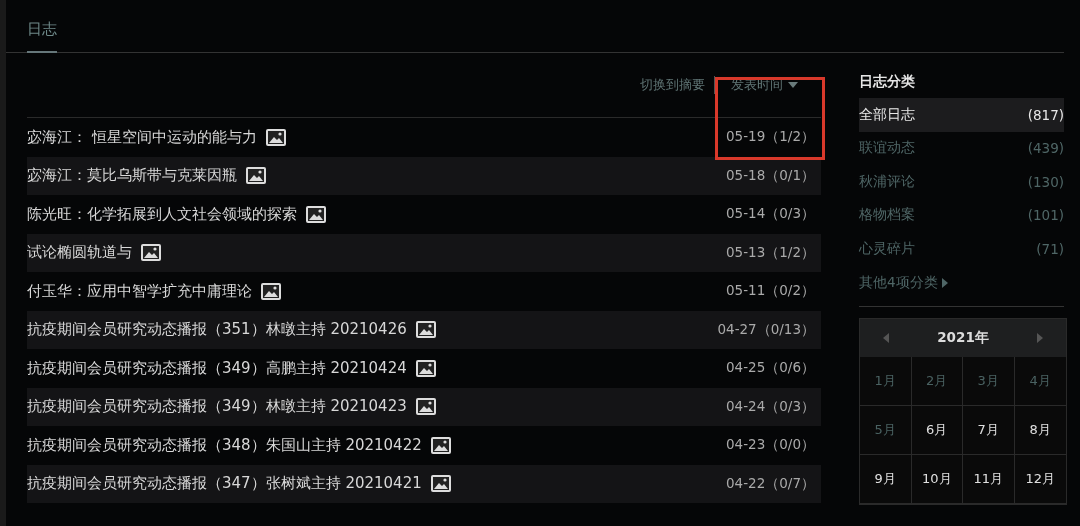  What do you see at coordinates (1045, 114) in the screenshot?
I see `category-count: (817)` at bounding box center [1045, 114].